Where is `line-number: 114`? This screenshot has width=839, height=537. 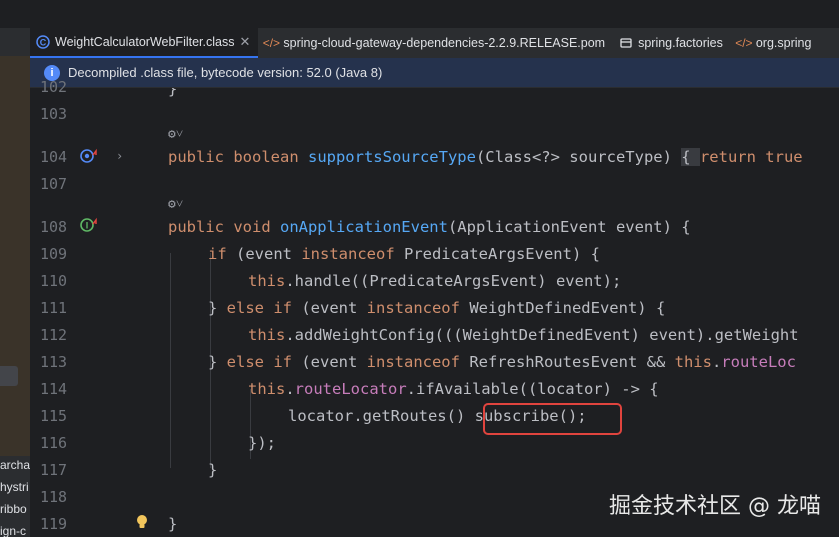
line-number: 114 is located at coordinates (54, 389).